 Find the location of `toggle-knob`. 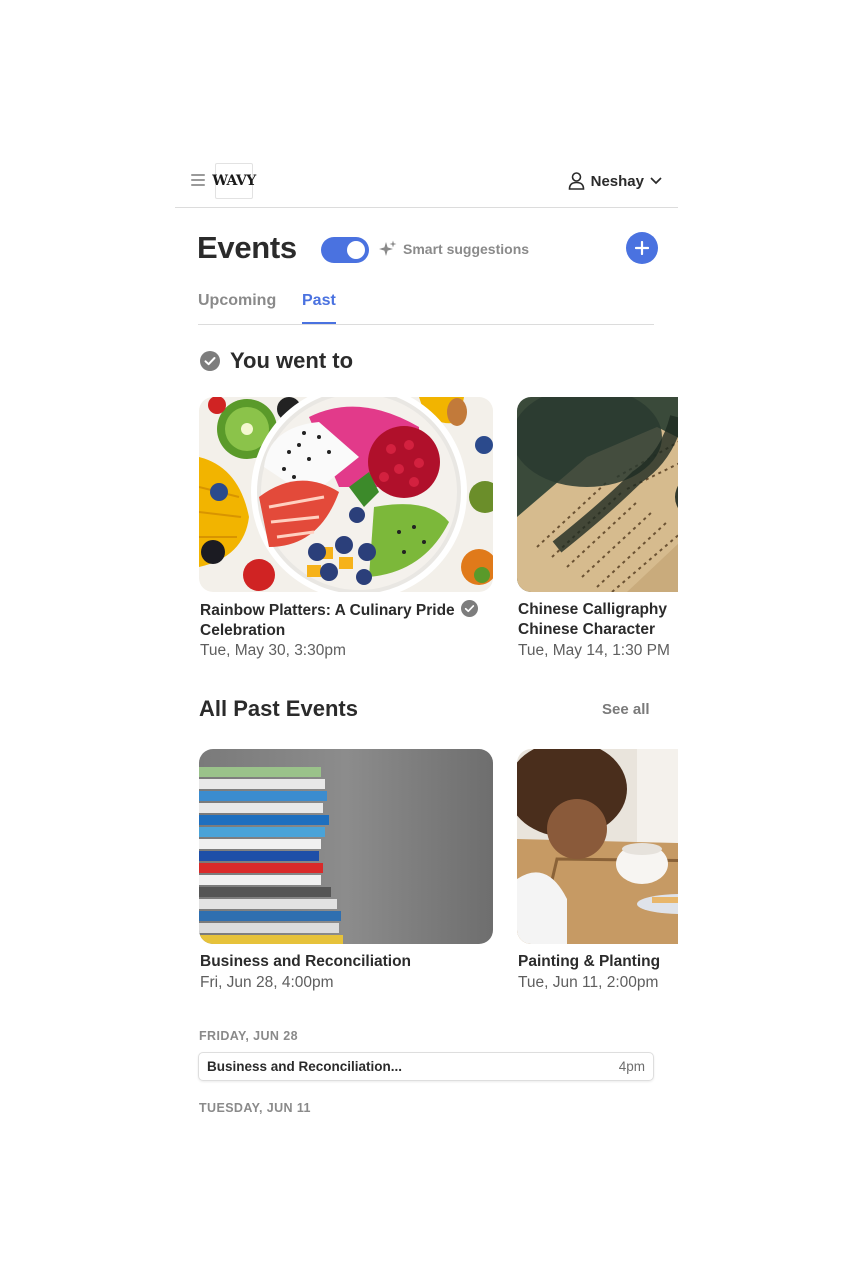

toggle-knob is located at coordinates (356, 250).